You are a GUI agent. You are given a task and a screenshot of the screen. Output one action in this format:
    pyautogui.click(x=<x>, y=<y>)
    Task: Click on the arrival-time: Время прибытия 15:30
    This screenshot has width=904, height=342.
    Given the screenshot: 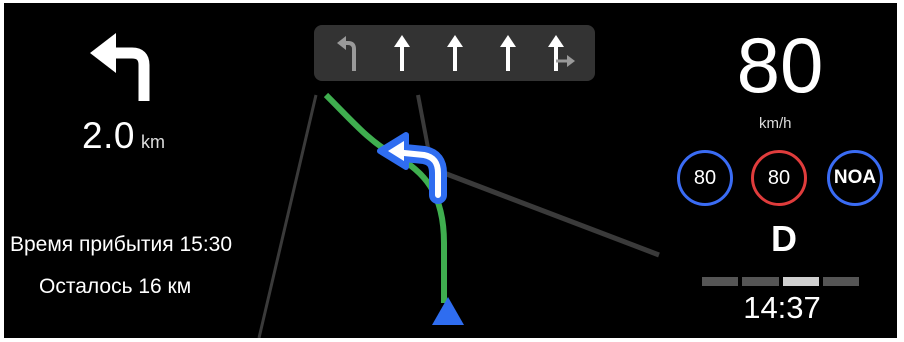 What is the action you would take?
    pyautogui.click(x=121, y=244)
    